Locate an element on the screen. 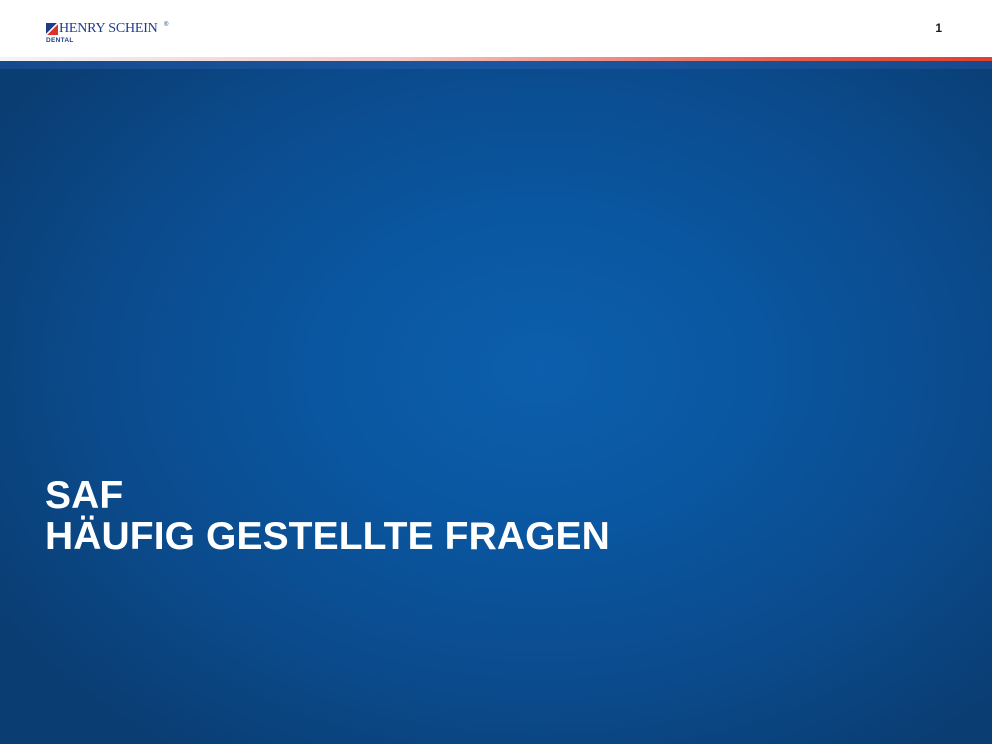 The width and height of the screenshot is (992, 744). slide-title-line-2: HÄUFIG GESTELLTE FRAGEN is located at coordinates (327, 536).